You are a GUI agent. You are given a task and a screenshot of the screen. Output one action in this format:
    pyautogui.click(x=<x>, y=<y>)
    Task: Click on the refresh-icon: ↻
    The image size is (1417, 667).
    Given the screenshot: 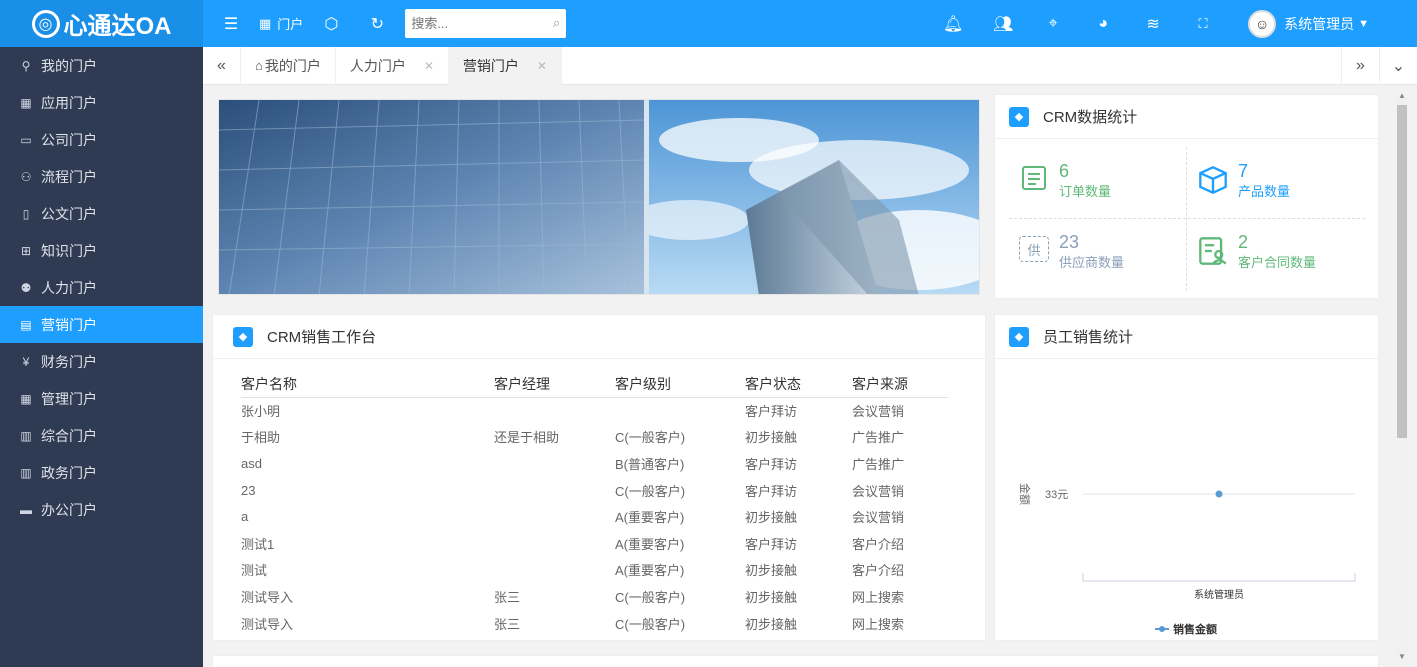 What is the action you would take?
    pyautogui.click(x=377, y=23)
    